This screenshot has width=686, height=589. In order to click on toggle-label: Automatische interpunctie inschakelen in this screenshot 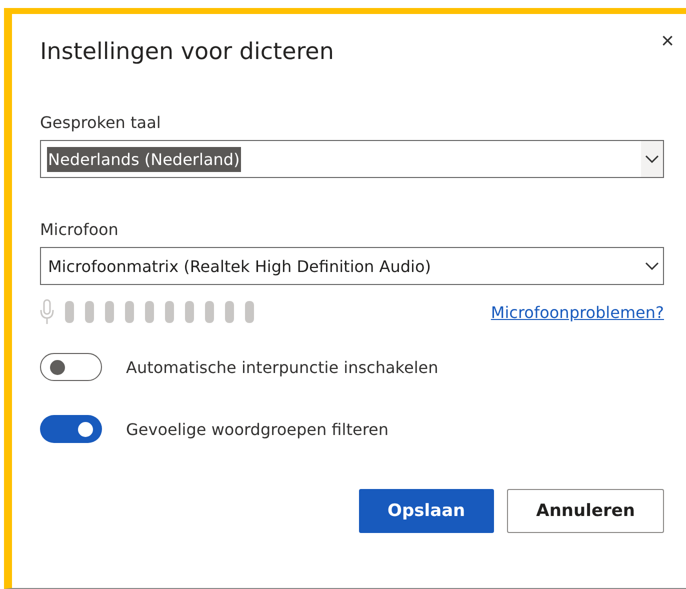, I will do `click(282, 367)`.